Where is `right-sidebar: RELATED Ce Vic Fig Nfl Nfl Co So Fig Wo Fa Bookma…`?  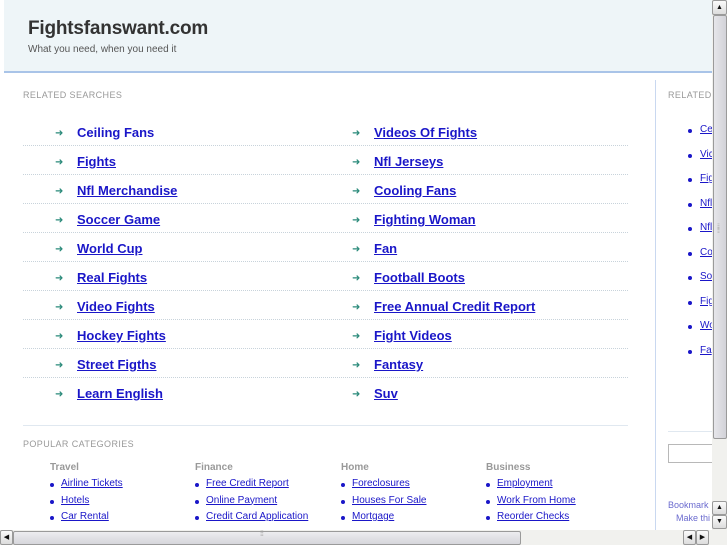 right-sidebar: RELATED Ce Vic Fig Nfl Nfl Co So Fig Wo Fa Bookma… is located at coordinates (683, 305).